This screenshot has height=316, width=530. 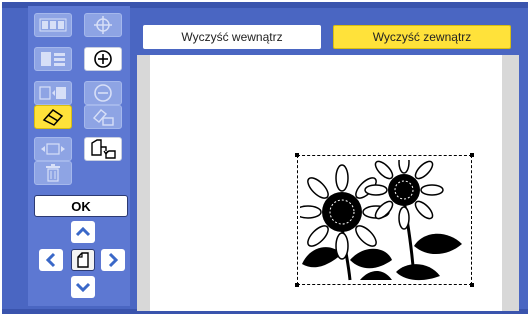 I want to click on crosshair-button, so click(x=103, y=25).